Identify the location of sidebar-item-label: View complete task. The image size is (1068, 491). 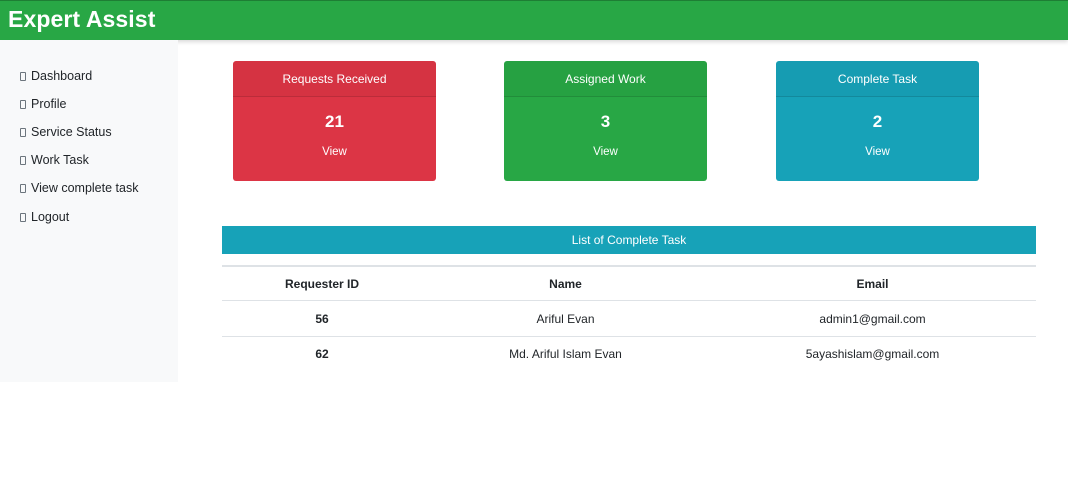
(85, 188).